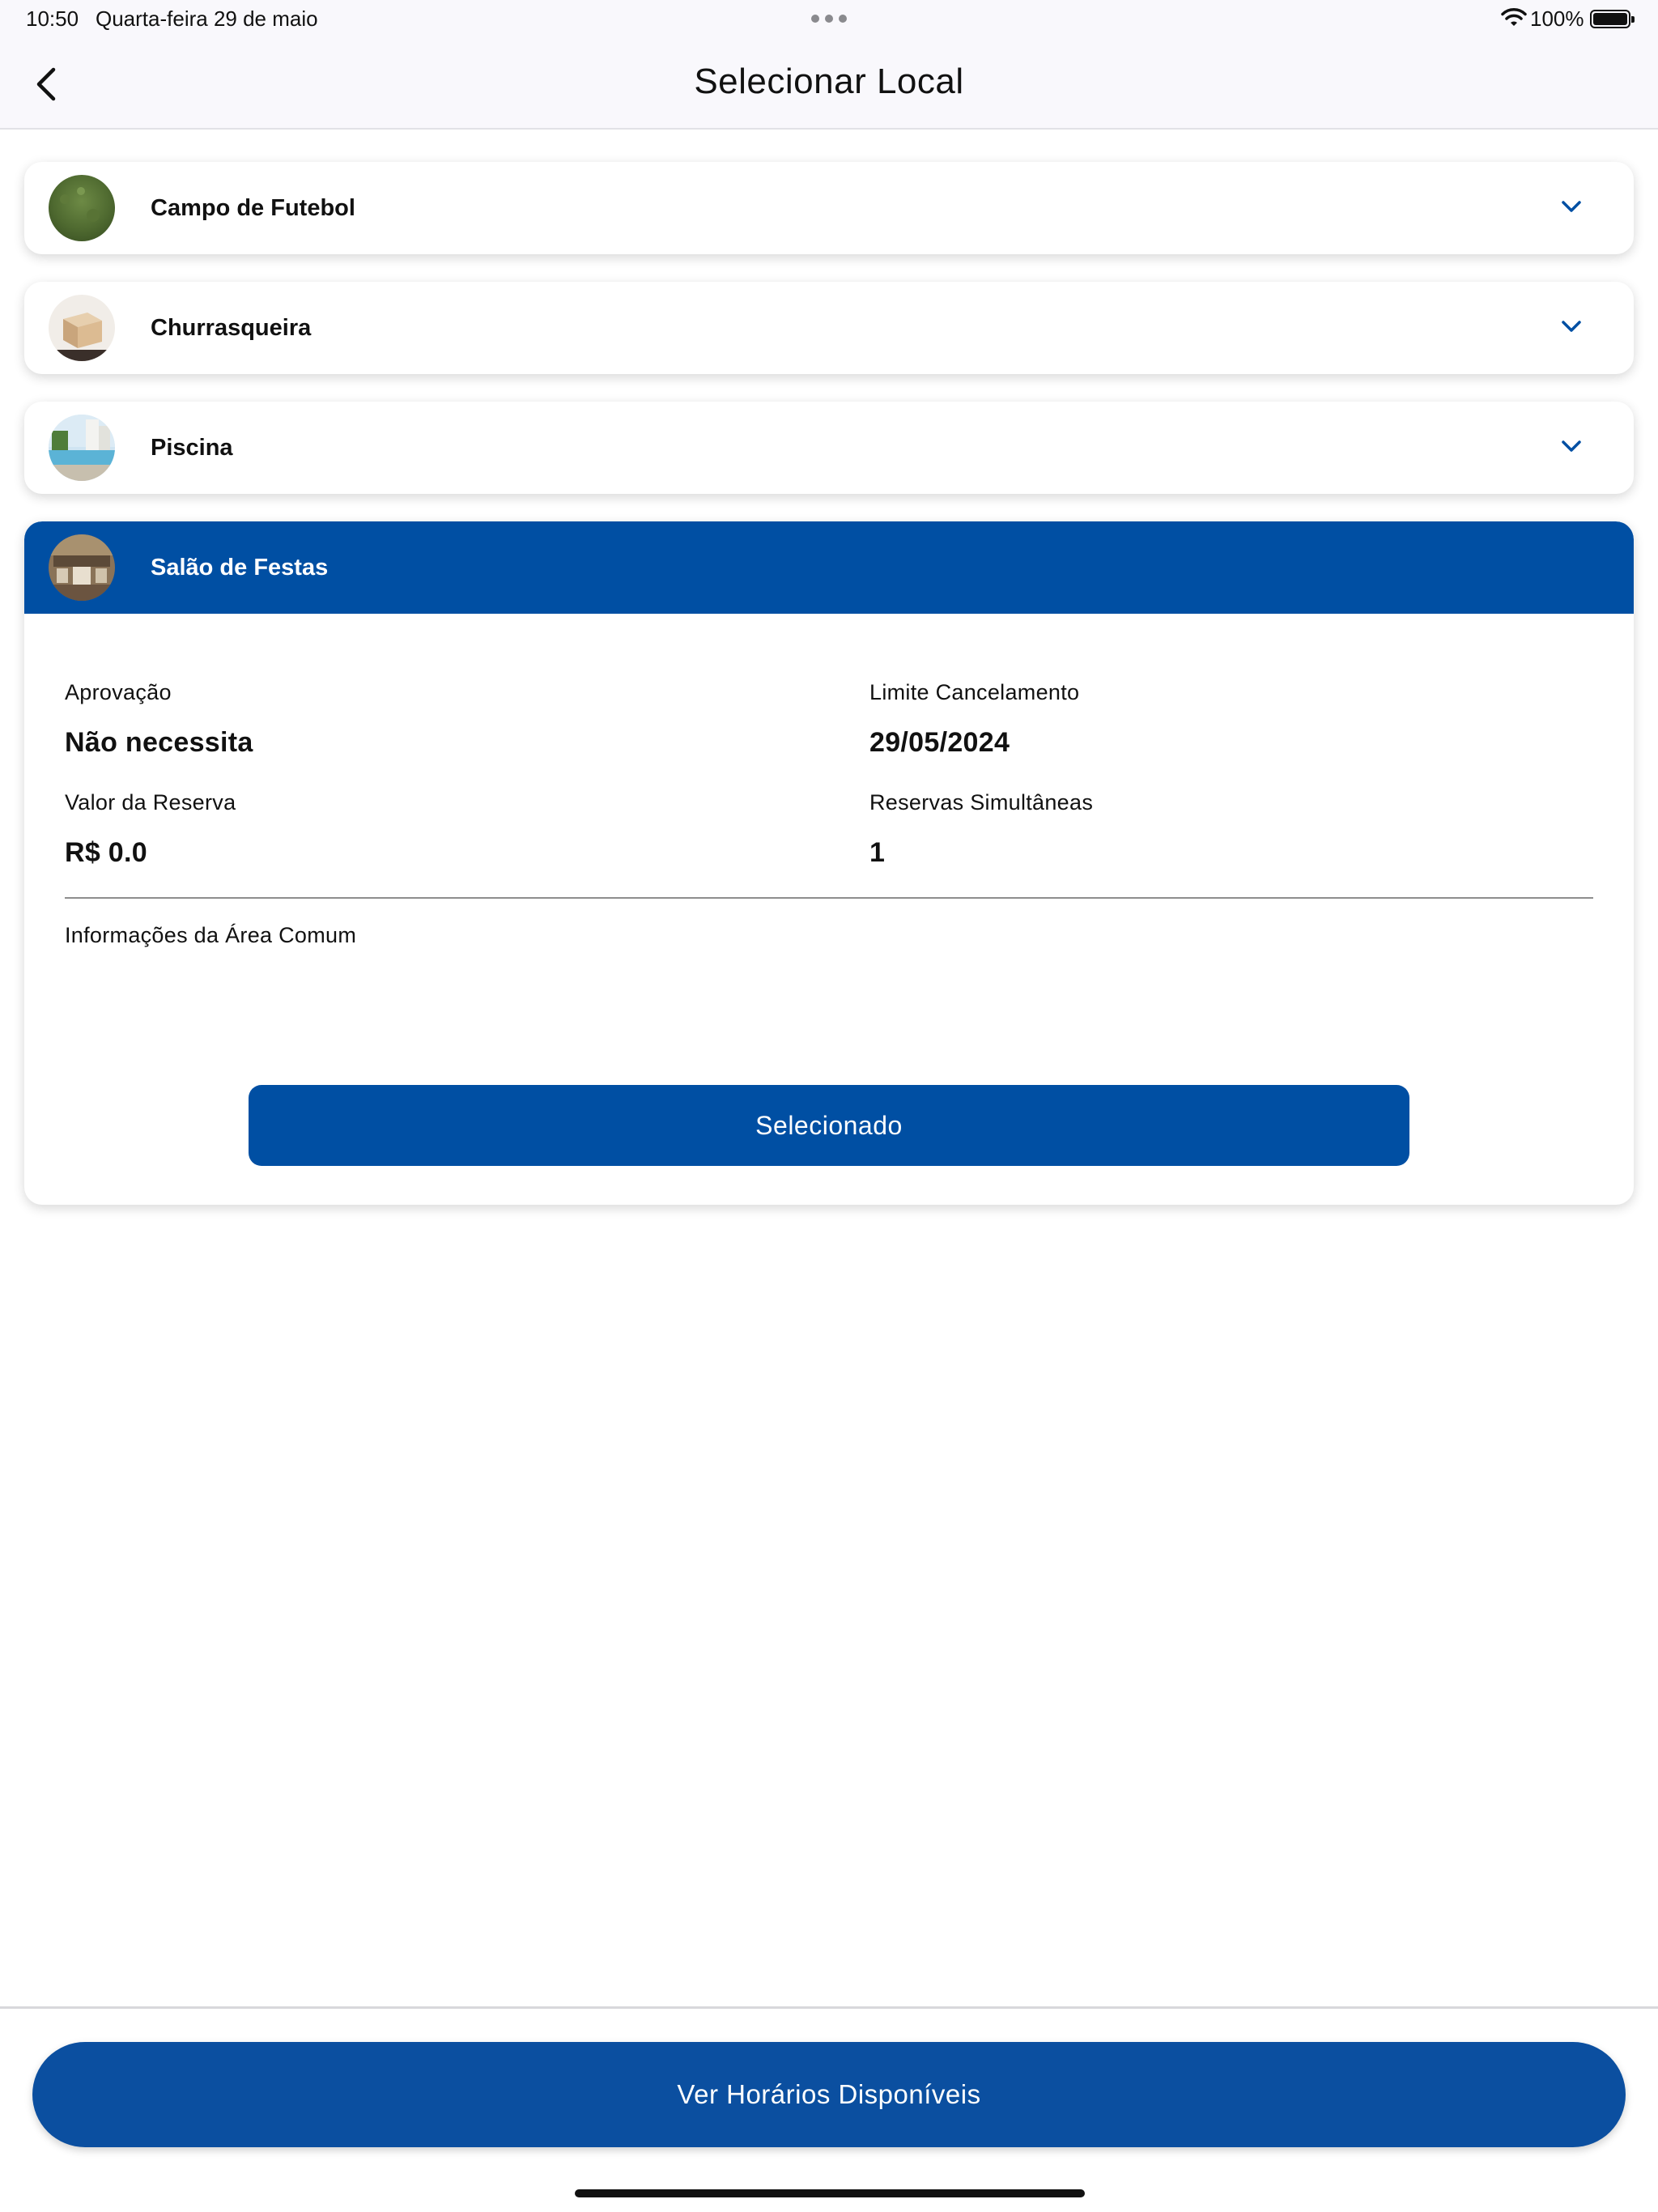 The image size is (1658, 2212). What do you see at coordinates (150, 803) in the screenshot?
I see `price-label: Valor da Reserva` at bounding box center [150, 803].